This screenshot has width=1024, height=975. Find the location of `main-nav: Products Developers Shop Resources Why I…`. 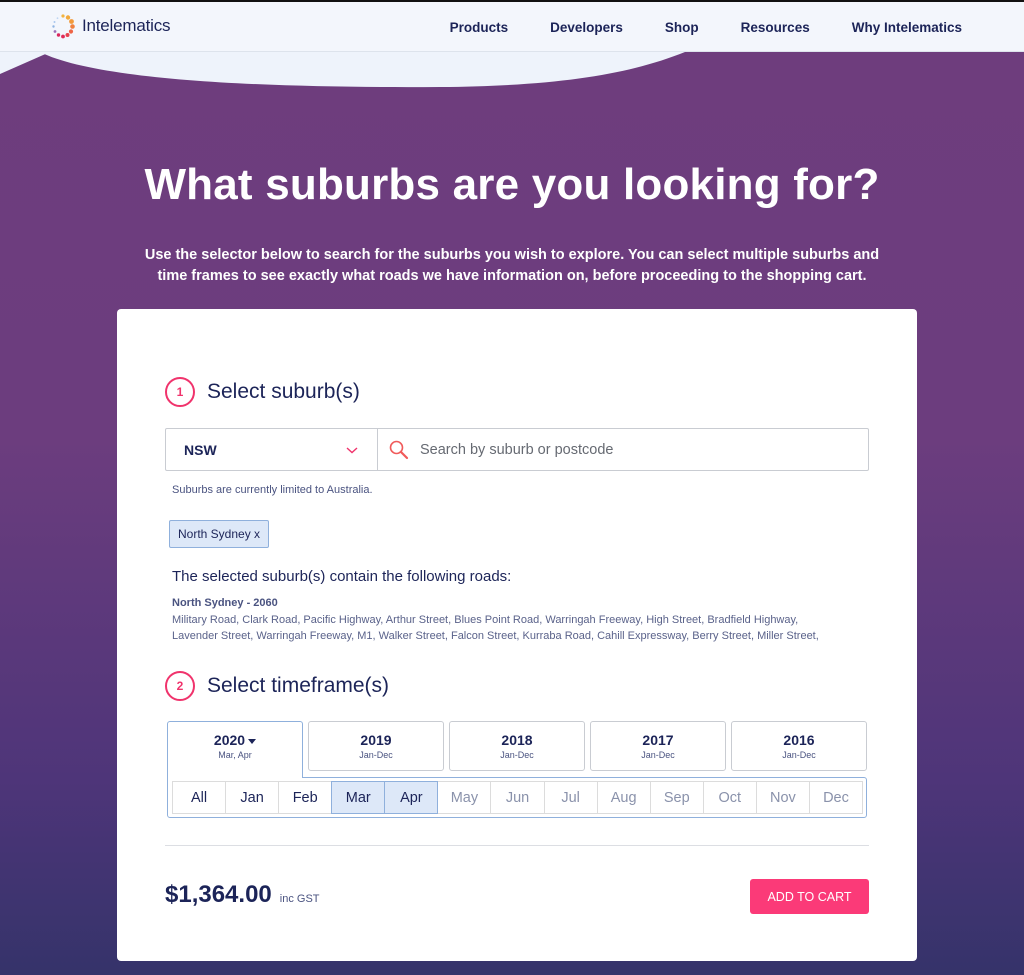

main-nav: Products Developers Shop Resources Why I… is located at coordinates (706, 27).